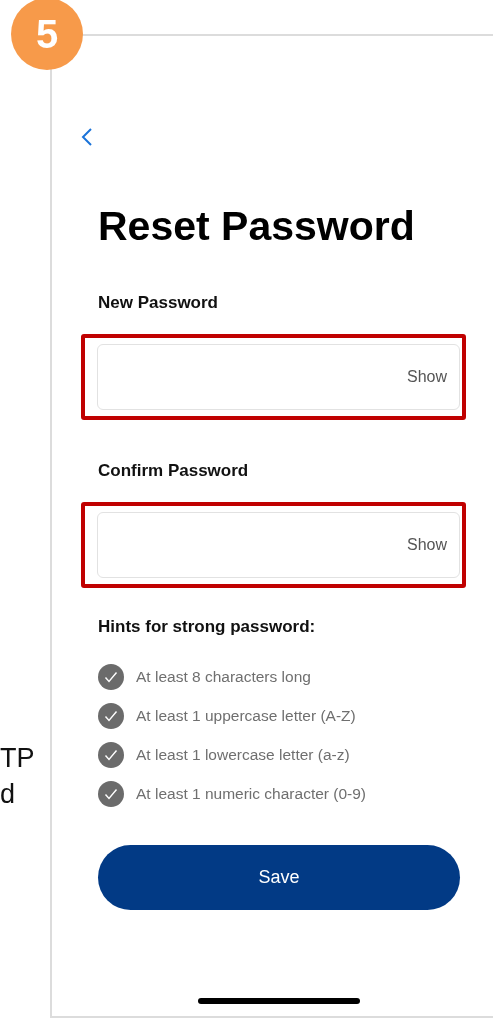 This screenshot has height=1020, width=493. What do you see at coordinates (158, 303) in the screenshot?
I see `field-label: New Password` at bounding box center [158, 303].